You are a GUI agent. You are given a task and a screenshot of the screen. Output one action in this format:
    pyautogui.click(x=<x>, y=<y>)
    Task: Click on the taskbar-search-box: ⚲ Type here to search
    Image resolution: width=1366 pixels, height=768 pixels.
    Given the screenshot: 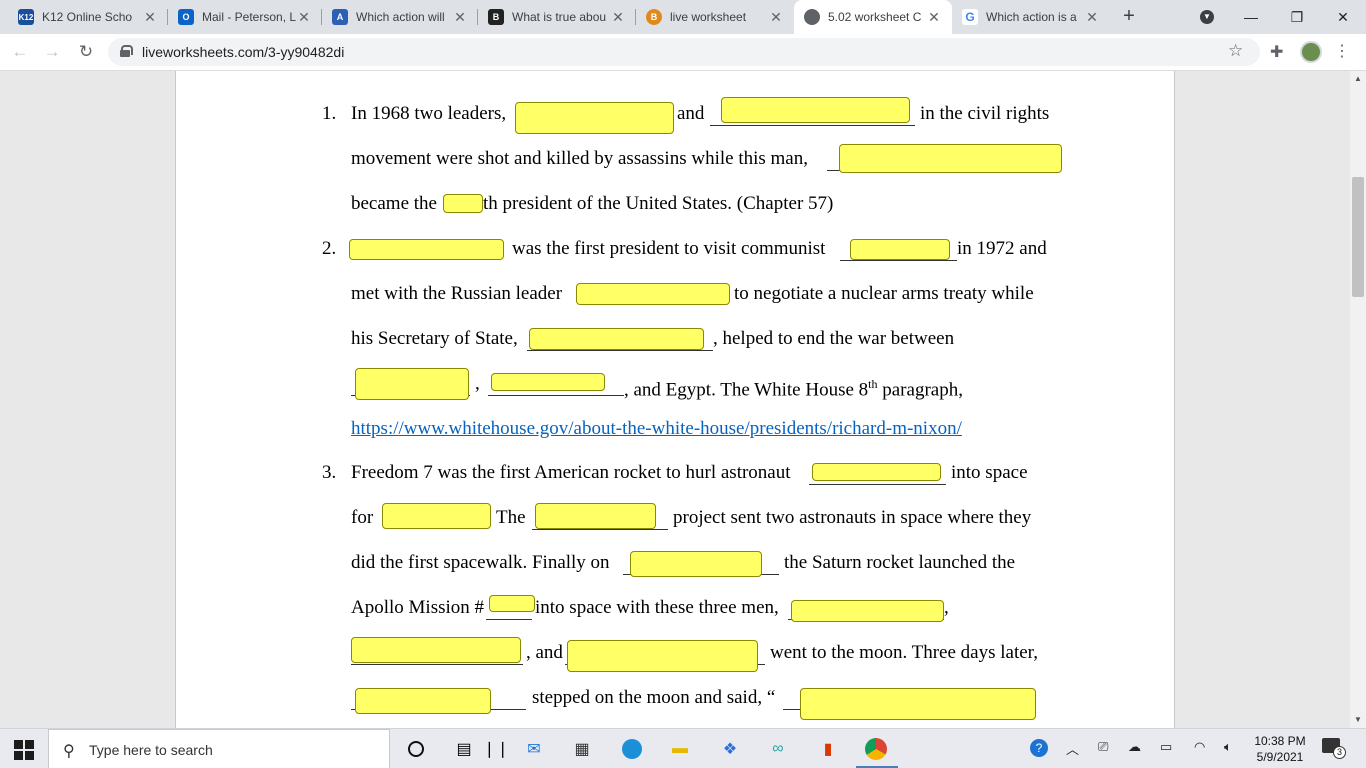 What is the action you would take?
    pyautogui.click(x=219, y=748)
    